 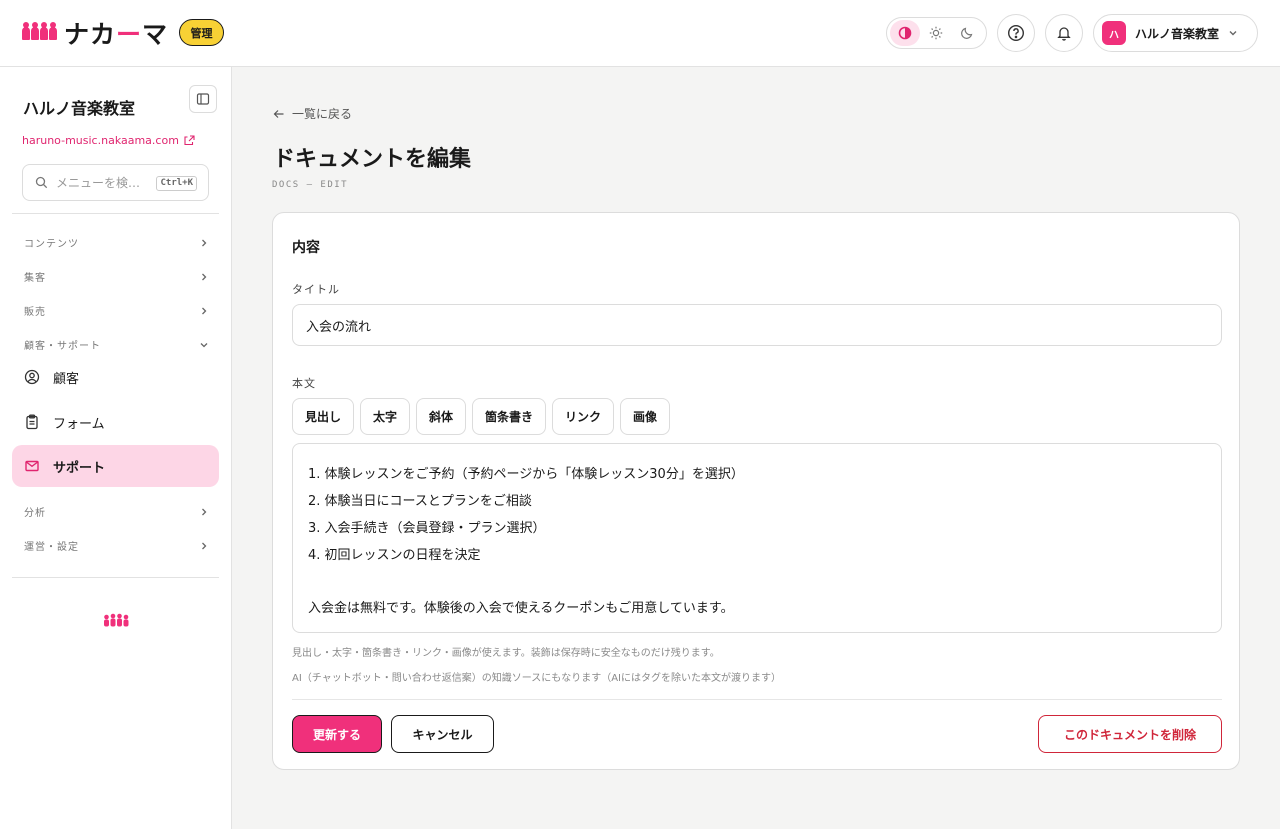 What do you see at coordinates (116, 242) in the screenshot?
I see `nav-group-content: コンテンツ` at bounding box center [116, 242].